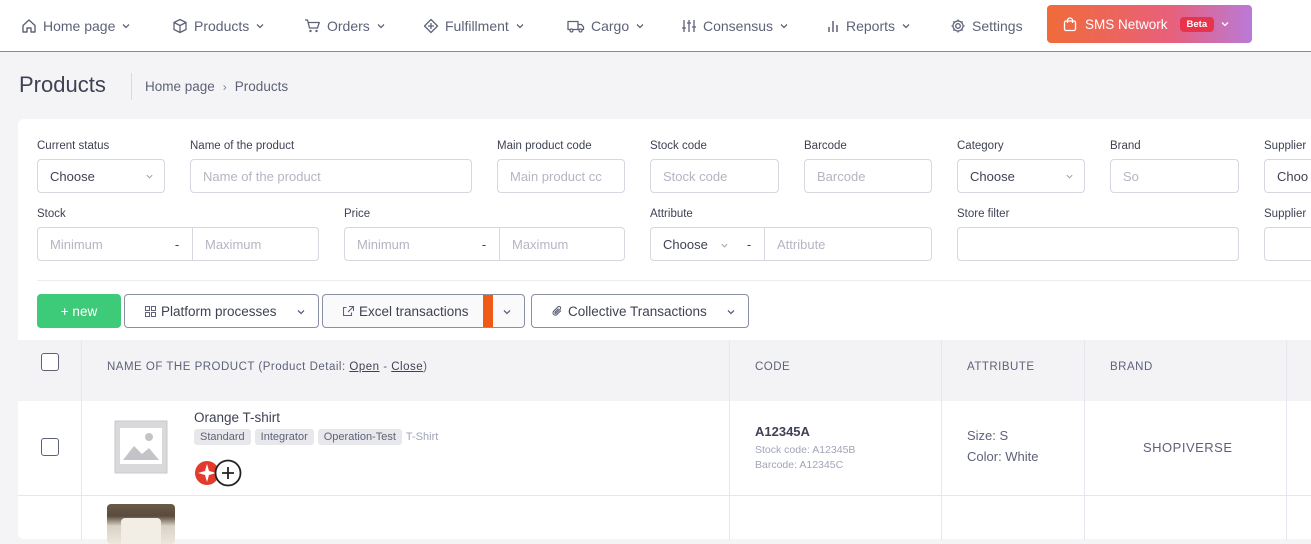 Image resolution: width=1311 pixels, height=544 pixels. What do you see at coordinates (228, 367) in the screenshot?
I see `header-product-name-text: NAME OF THE PRODUCT (Product Detail:` at bounding box center [228, 367].